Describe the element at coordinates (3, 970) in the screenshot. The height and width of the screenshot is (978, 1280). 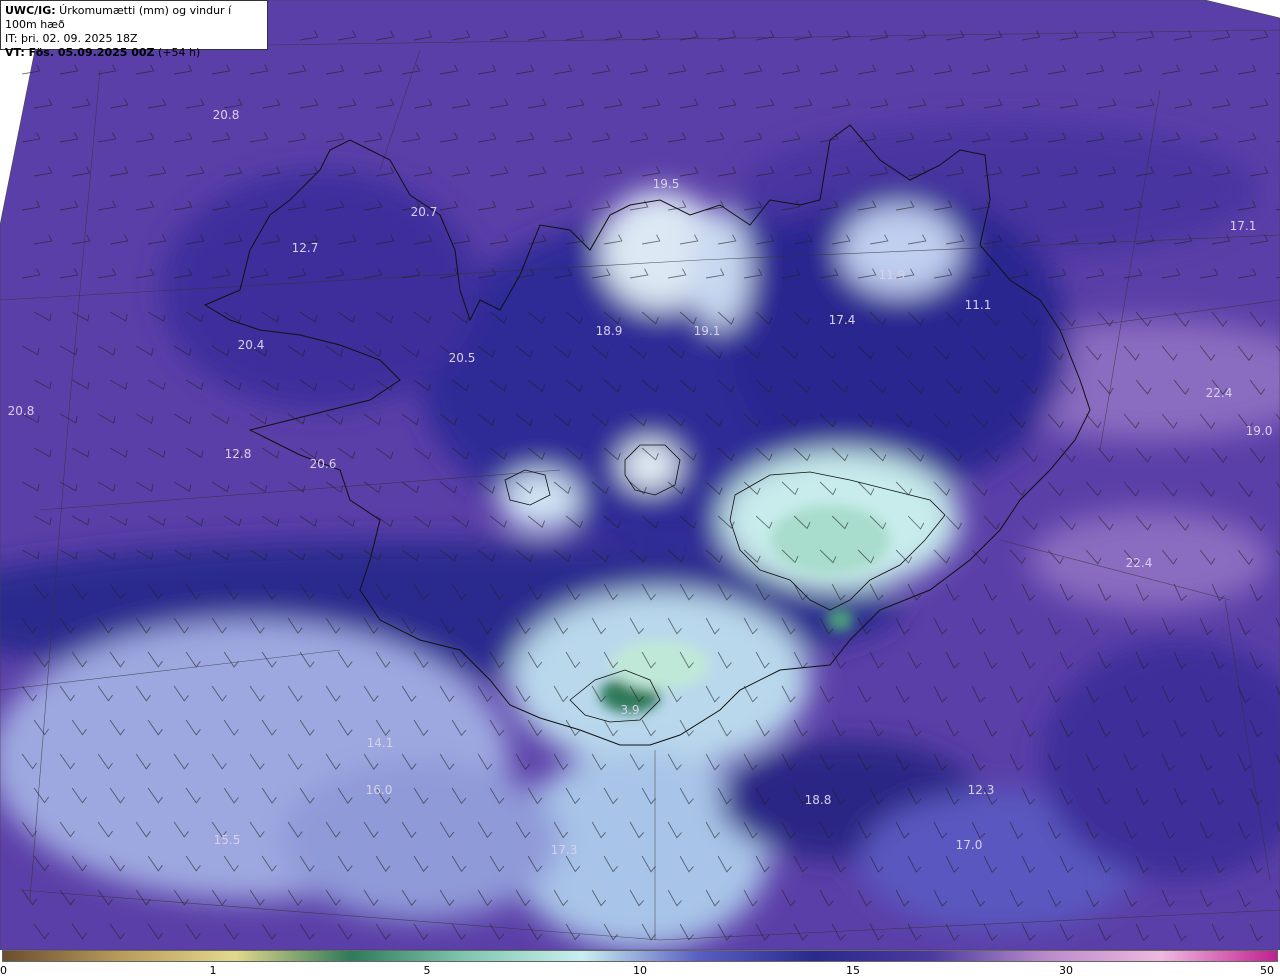
I see `colorbar-tick-label: 0` at that location.